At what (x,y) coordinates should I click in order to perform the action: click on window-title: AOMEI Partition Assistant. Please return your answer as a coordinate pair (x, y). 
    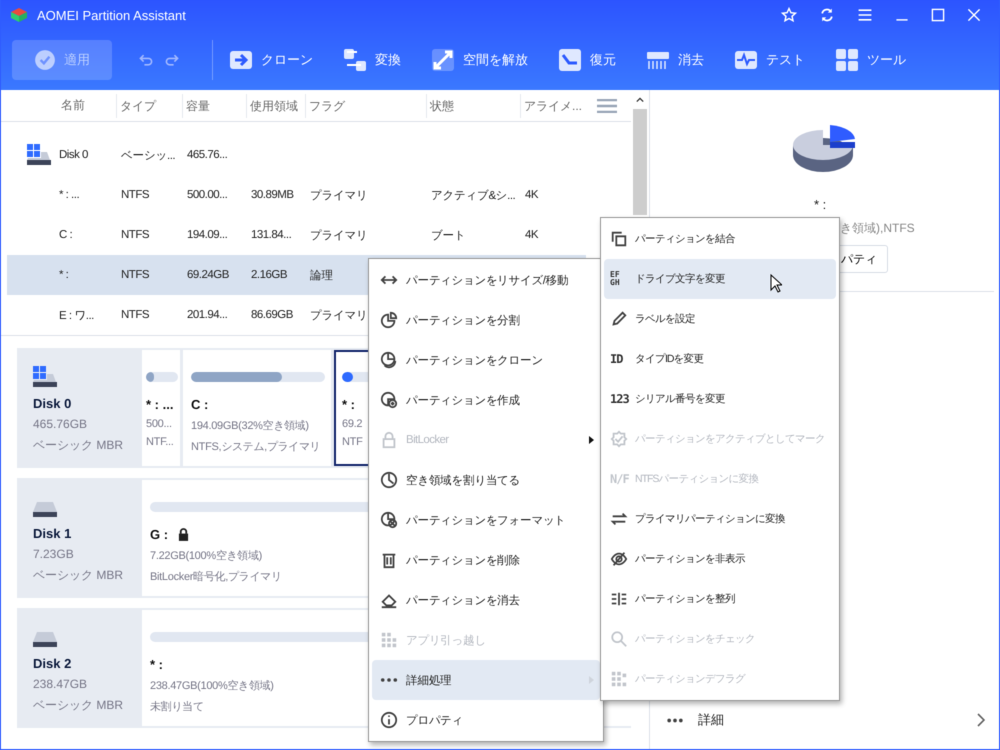
    Looking at the image, I should click on (111, 15).